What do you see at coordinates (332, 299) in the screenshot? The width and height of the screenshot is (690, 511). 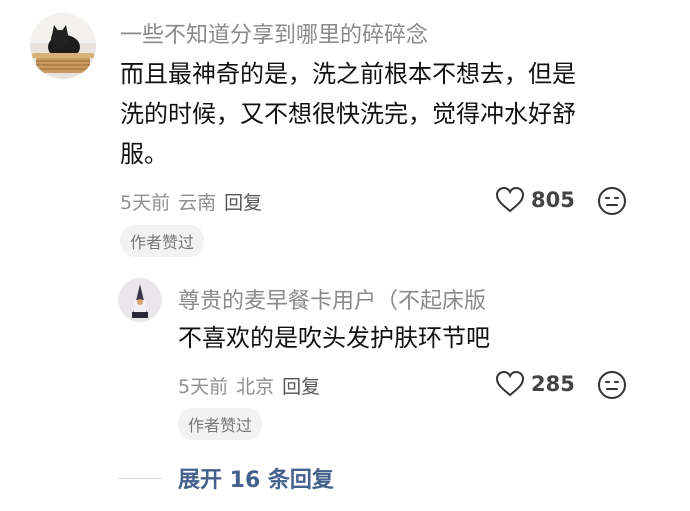 I see `reply-username: 尊贵的麦早餐卡用户（不起床版` at bounding box center [332, 299].